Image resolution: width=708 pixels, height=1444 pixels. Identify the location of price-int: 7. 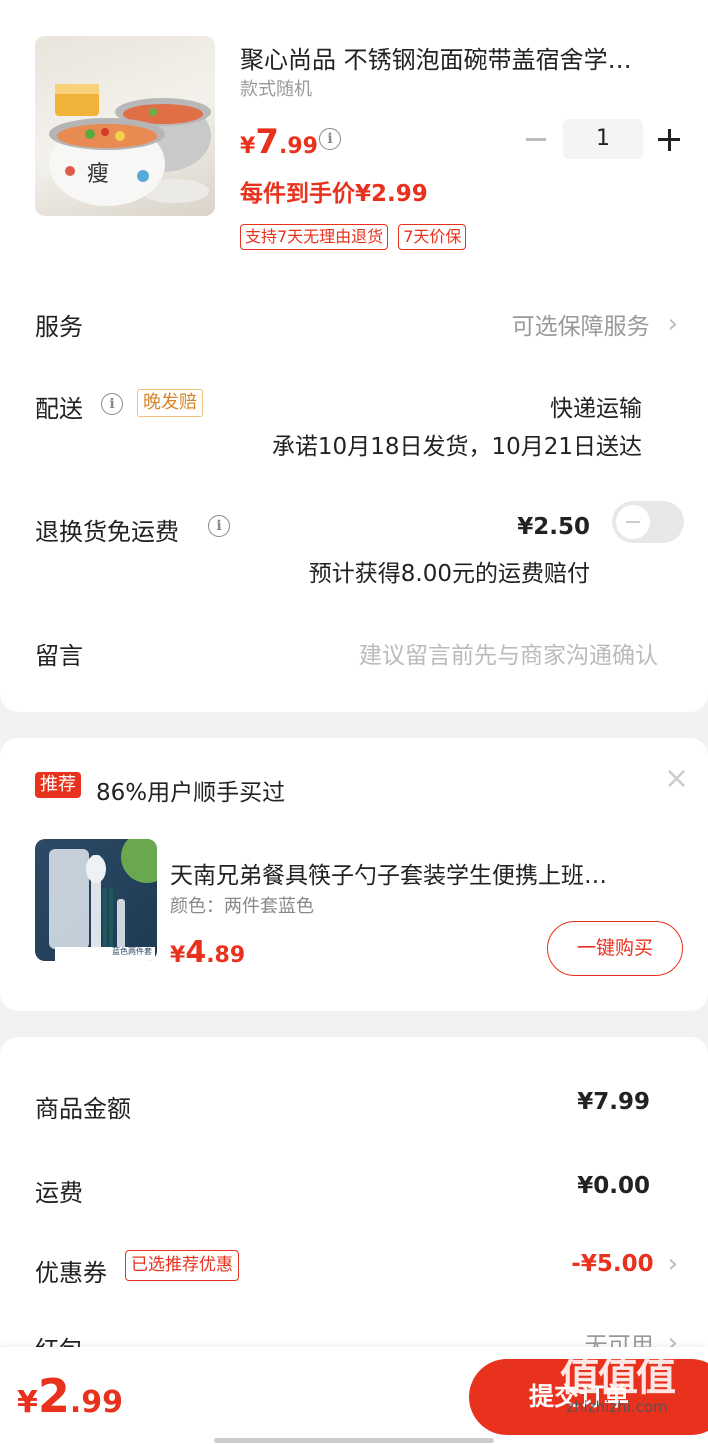
(267, 142).